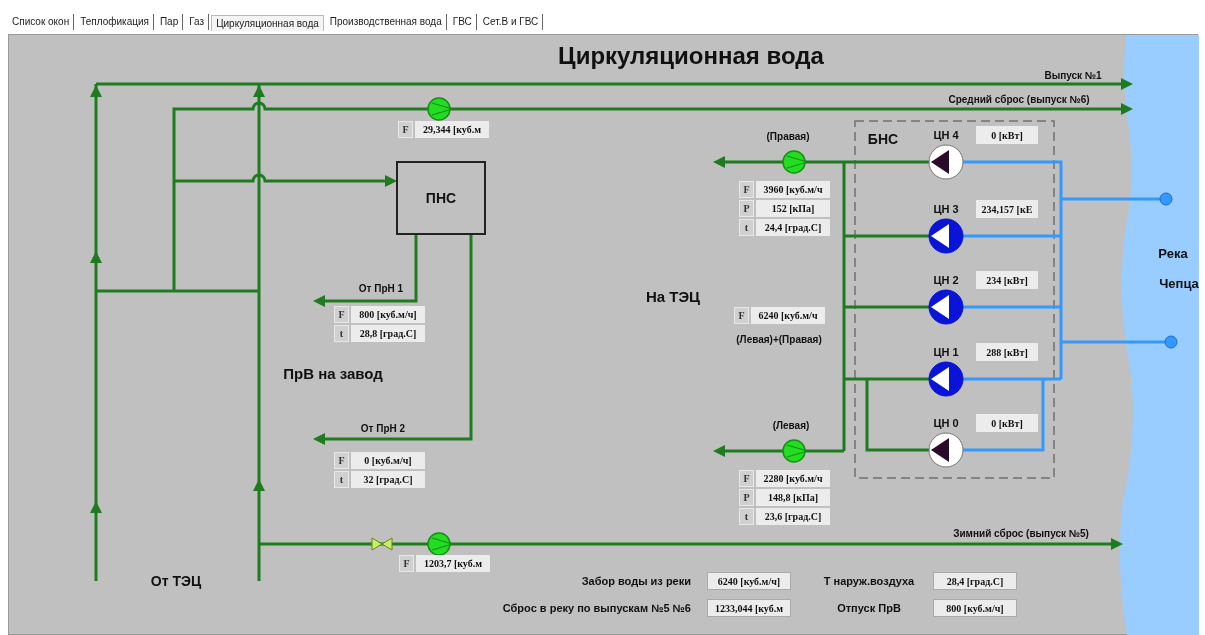 The image size is (1205, 635). I want to click on power-value: 234,157 [кЕ, so click(1007, 209).